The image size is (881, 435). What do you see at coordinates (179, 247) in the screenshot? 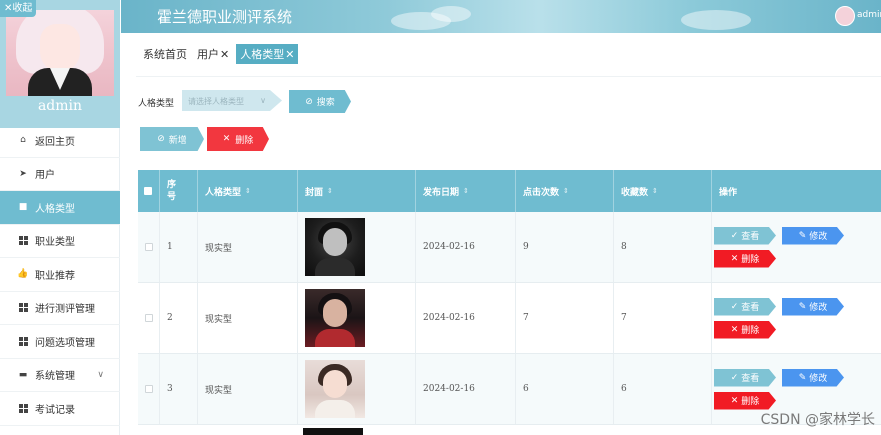
I see `row-index: 1` at bounding box center [179, 247].